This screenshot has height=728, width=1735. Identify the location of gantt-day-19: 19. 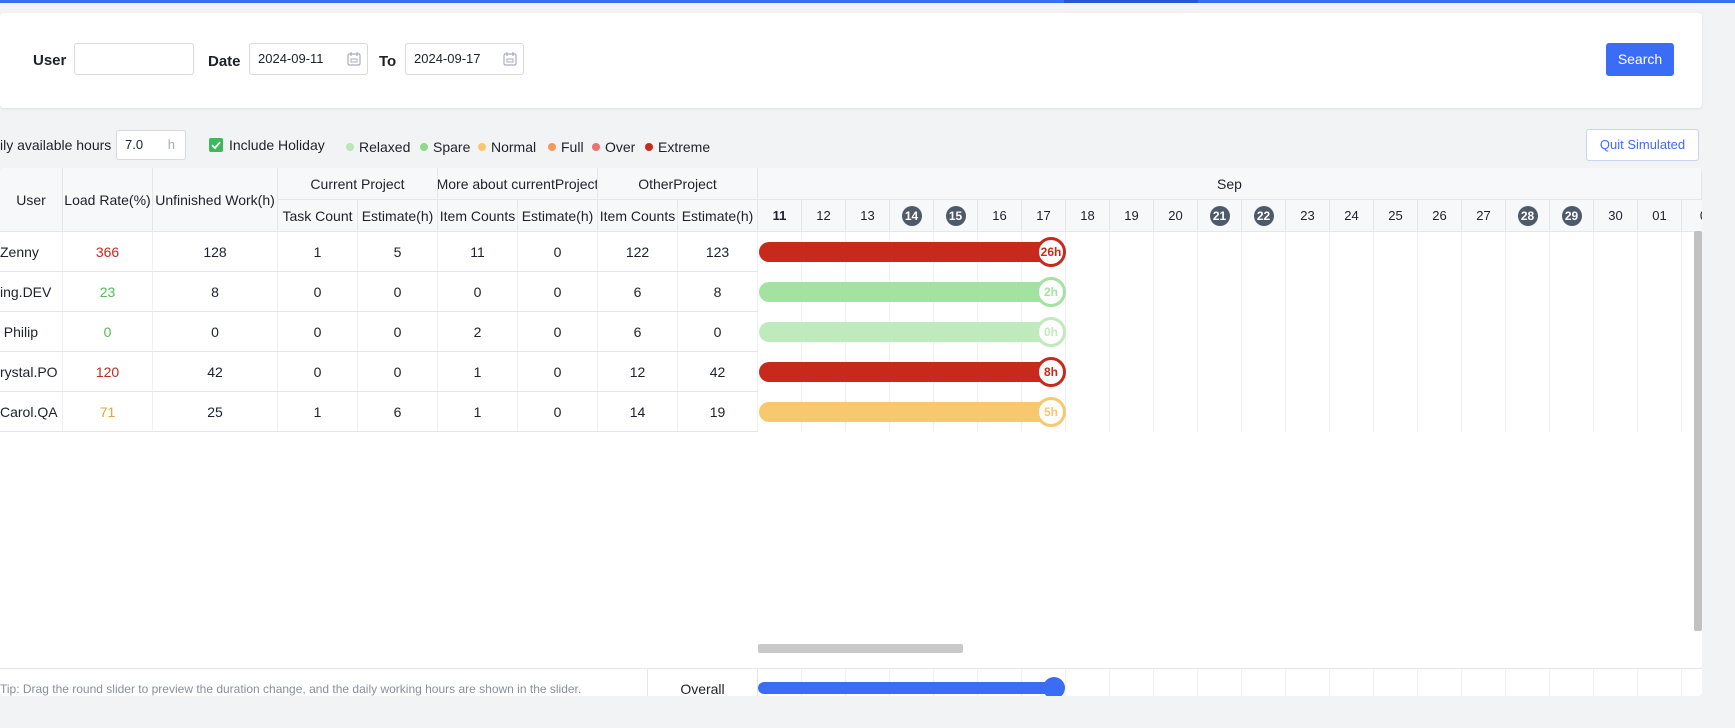
(1132, 216).